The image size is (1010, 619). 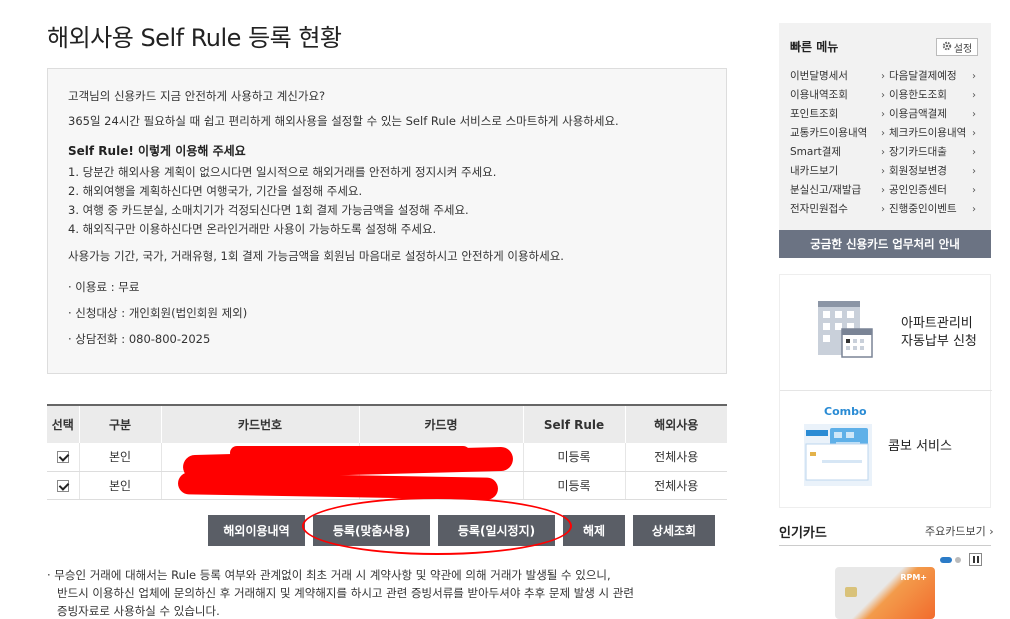 I want to click on step-2: 2. 해외여행을 계획하신다면 여행국가, 기간을 설정해 주세요., so click(x=215, y=191).